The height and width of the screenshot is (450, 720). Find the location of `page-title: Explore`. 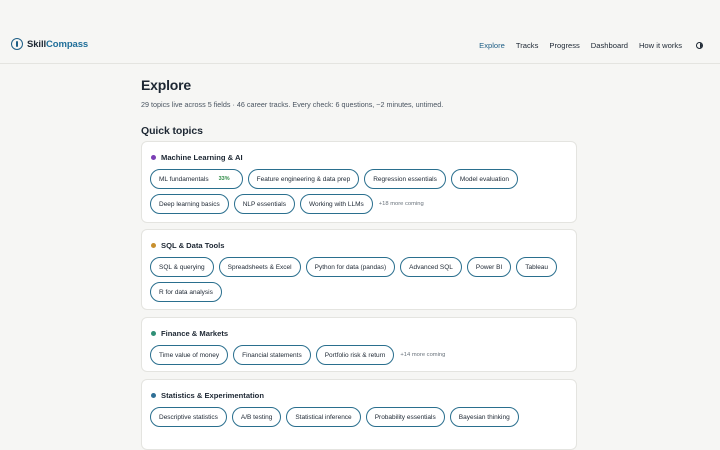

page-title: Explore is located at coordinates (166, 85).